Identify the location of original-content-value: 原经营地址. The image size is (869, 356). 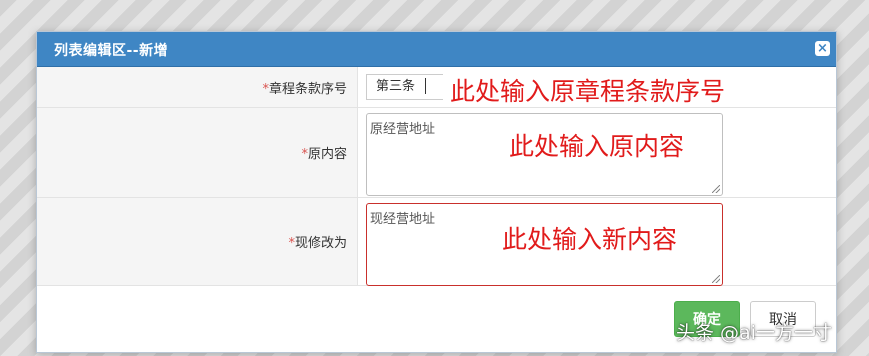
(403, 129).